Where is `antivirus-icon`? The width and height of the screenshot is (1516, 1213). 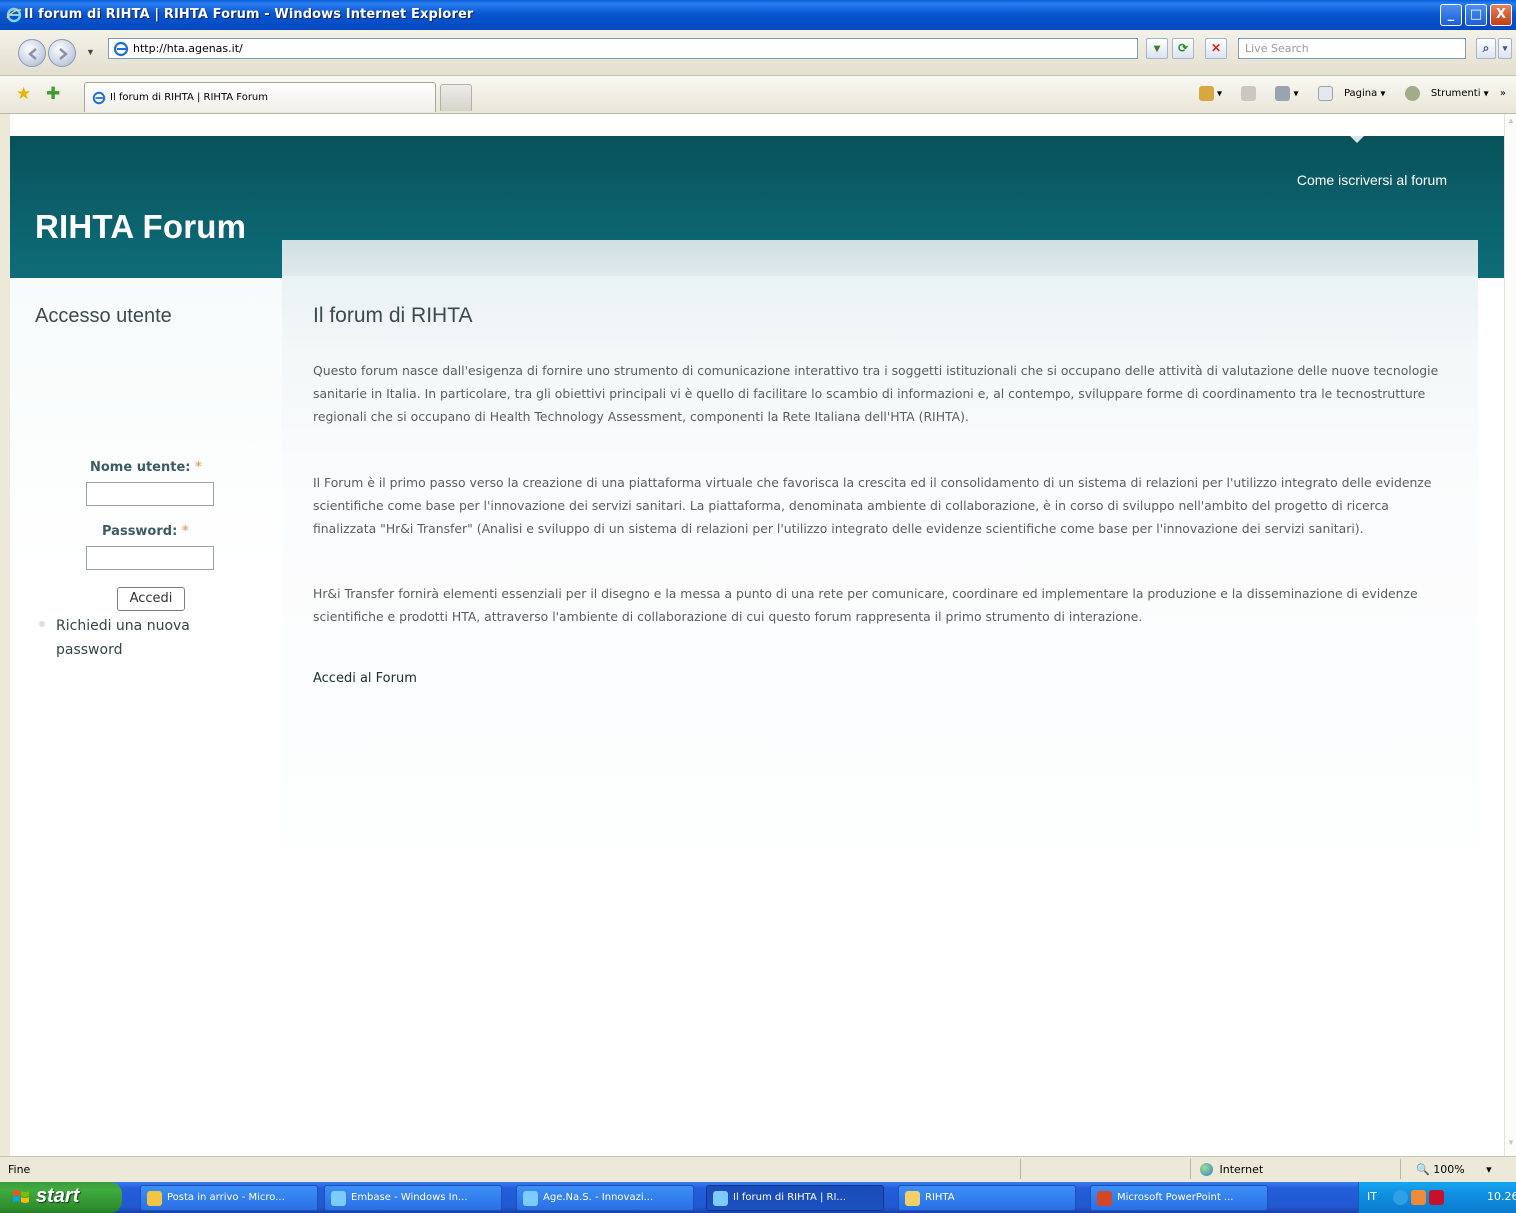 antivirus-icon is located at coordinates (1436, 1197).